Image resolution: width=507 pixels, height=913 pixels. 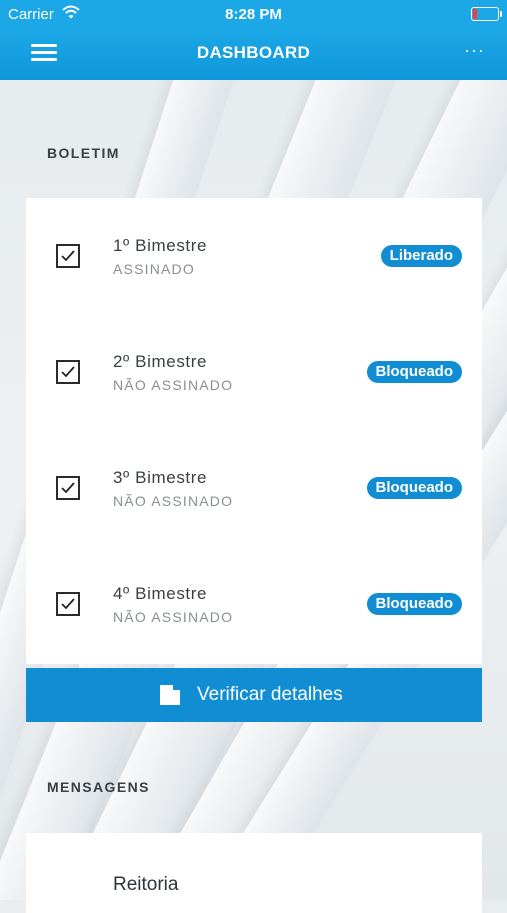 I want to click on verify-details-label: Verificar detalhes, so click(x=270, y=694).